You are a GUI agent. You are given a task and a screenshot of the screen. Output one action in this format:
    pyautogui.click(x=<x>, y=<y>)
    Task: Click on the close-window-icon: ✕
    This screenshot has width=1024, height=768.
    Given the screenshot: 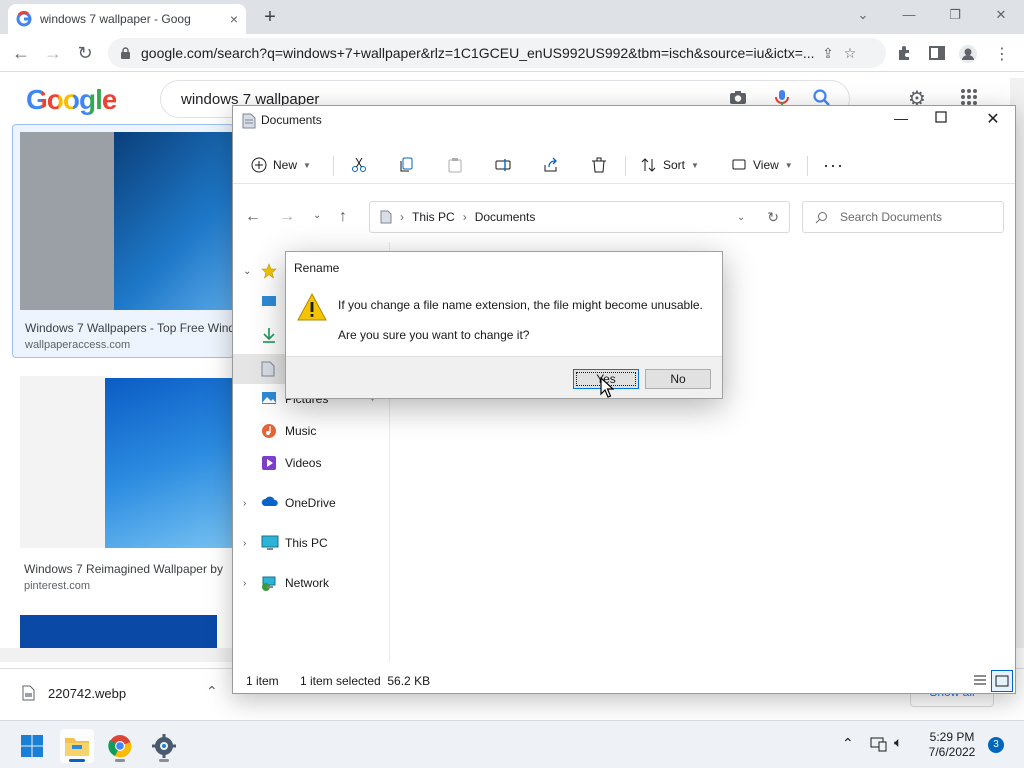 What is the action you would take?
    pyautogui.click(x=1001, y=15)
    